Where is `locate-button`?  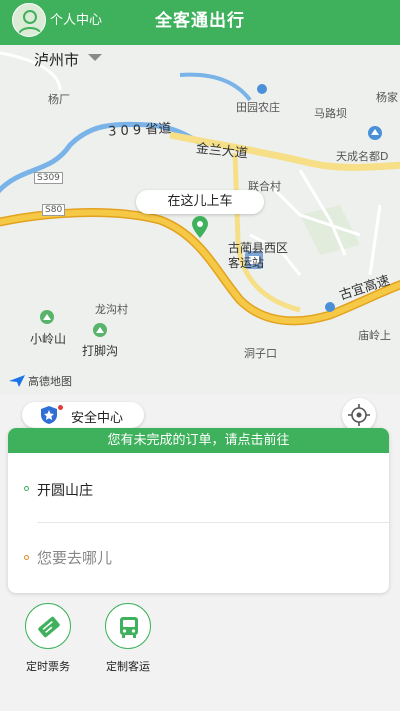
locate-button is located at coordinates (359, 415).